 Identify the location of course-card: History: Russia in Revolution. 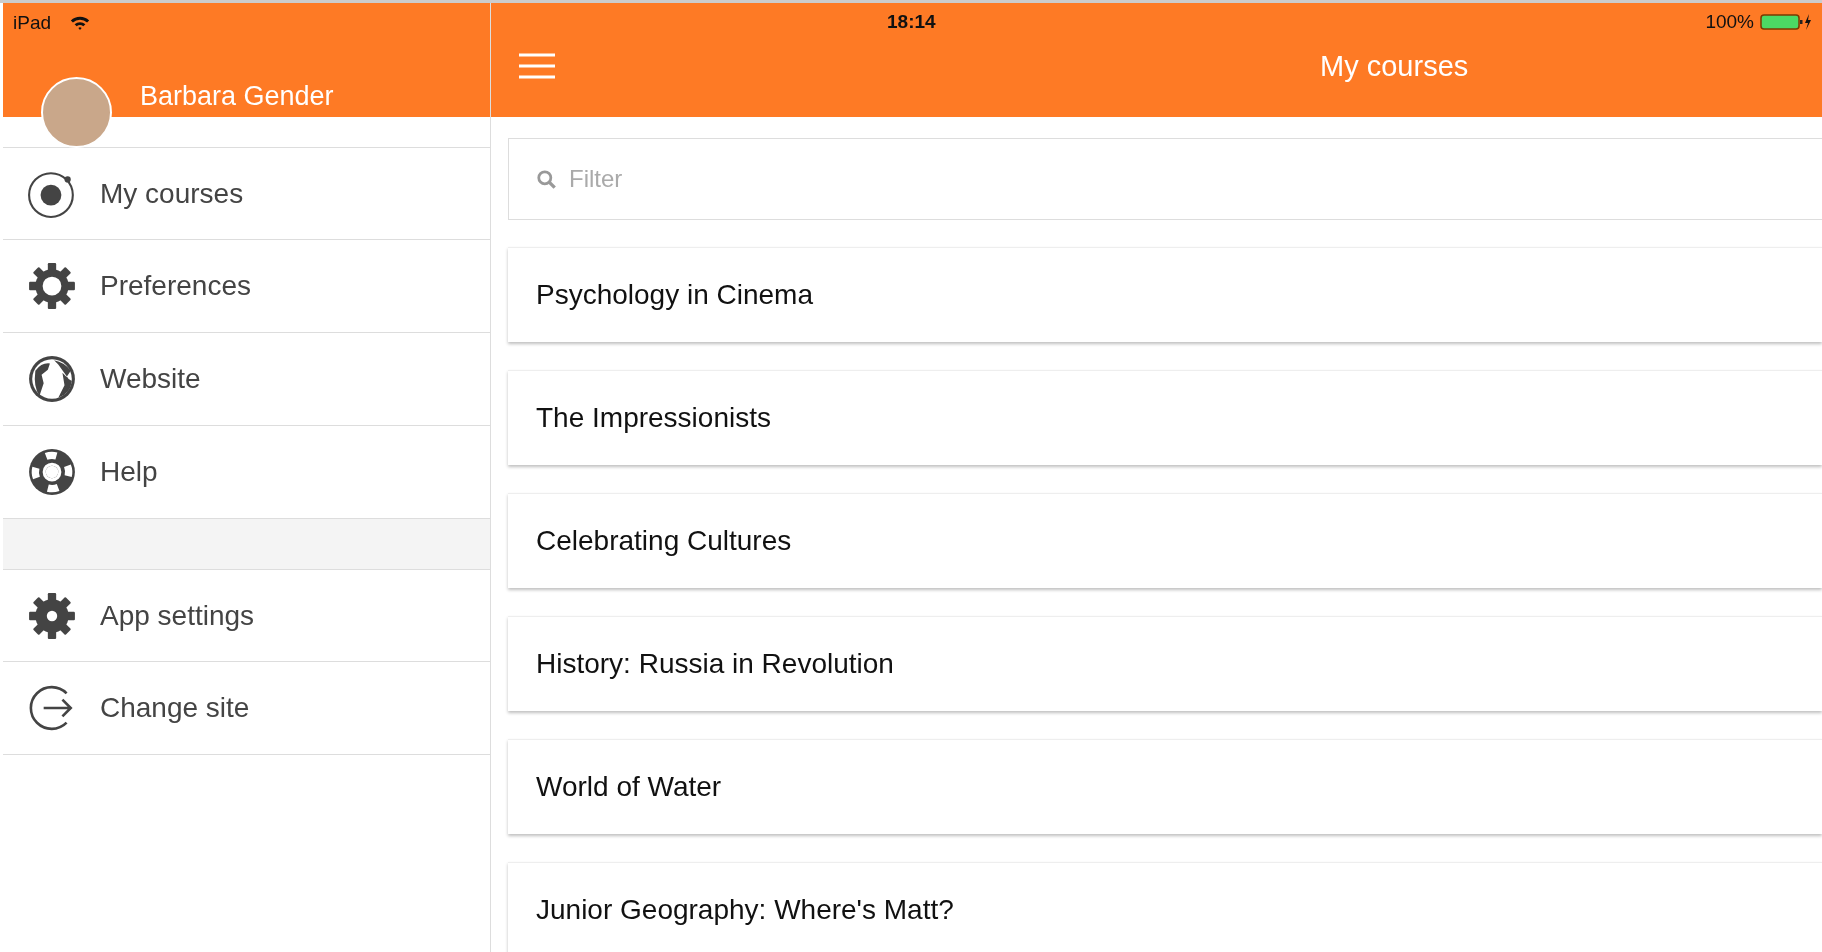
(1165, 663).